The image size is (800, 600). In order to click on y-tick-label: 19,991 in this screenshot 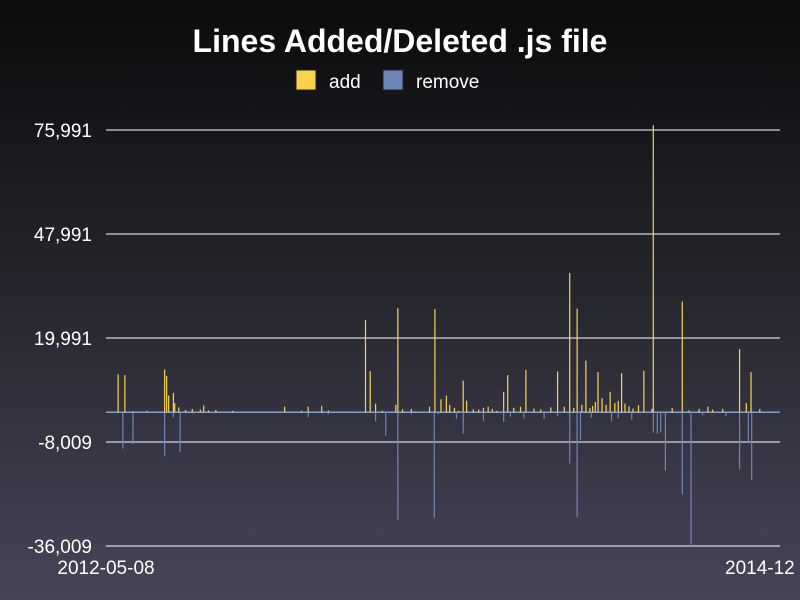, I will do `click(63, 339)`.